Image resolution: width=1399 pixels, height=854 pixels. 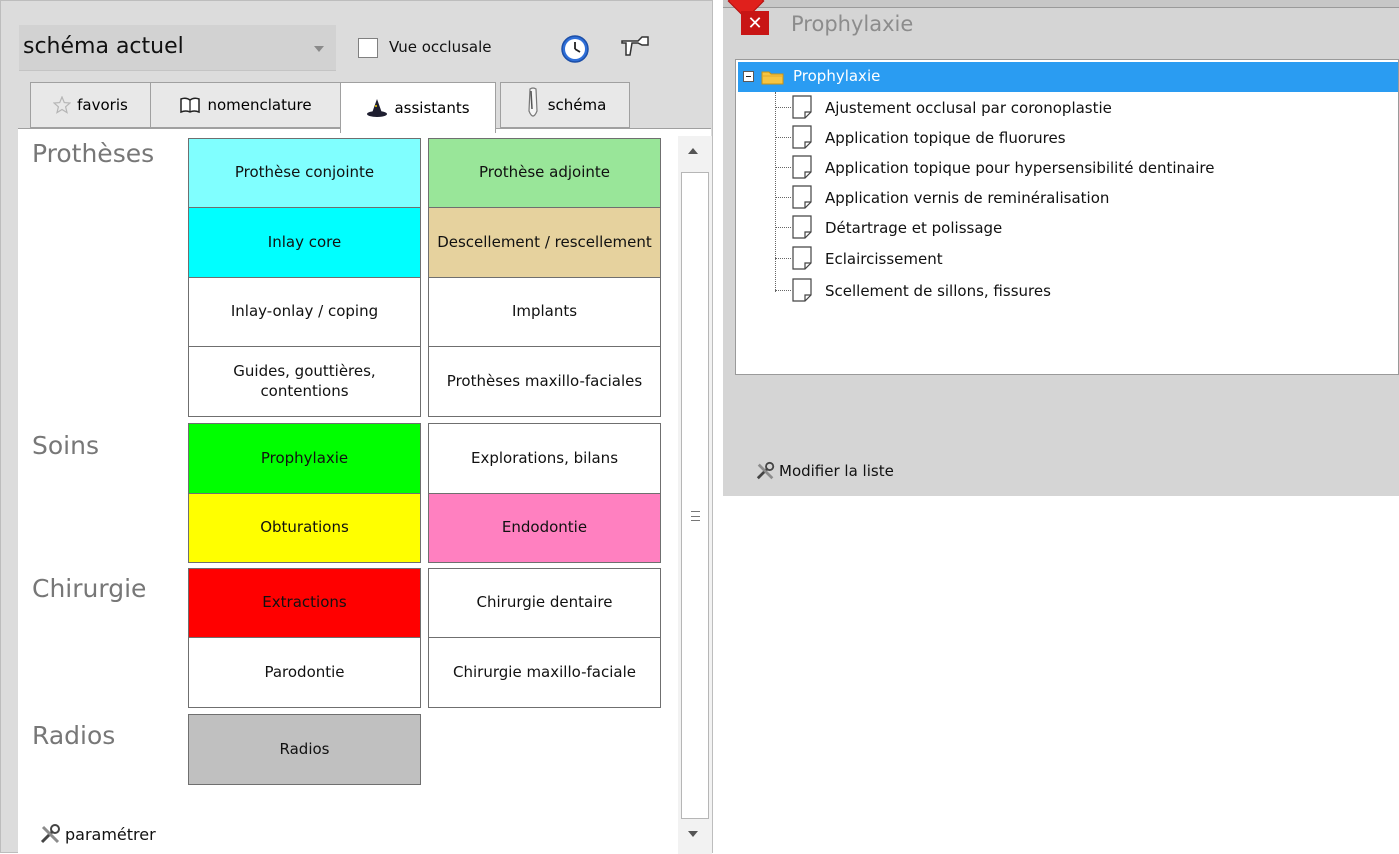 What do you see at coordinates (432, 108) in the screenshot?
I see `tab-label: assistants` at bounding box center [432, 108].